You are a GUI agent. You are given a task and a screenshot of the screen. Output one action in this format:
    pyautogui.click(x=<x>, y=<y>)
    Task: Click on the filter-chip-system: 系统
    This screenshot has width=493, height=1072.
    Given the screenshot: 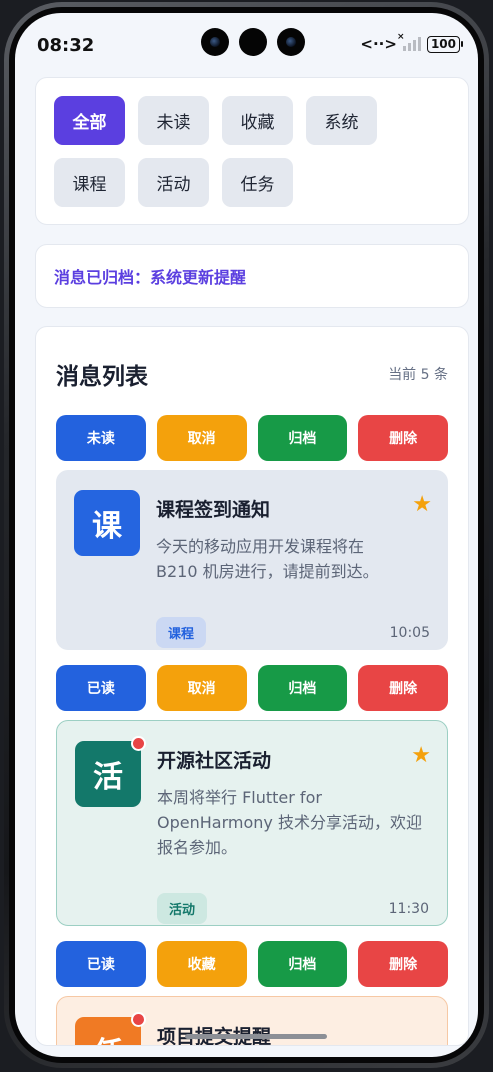 What is the action you would take?
    pyautogui.click(x=341, y=120)
    